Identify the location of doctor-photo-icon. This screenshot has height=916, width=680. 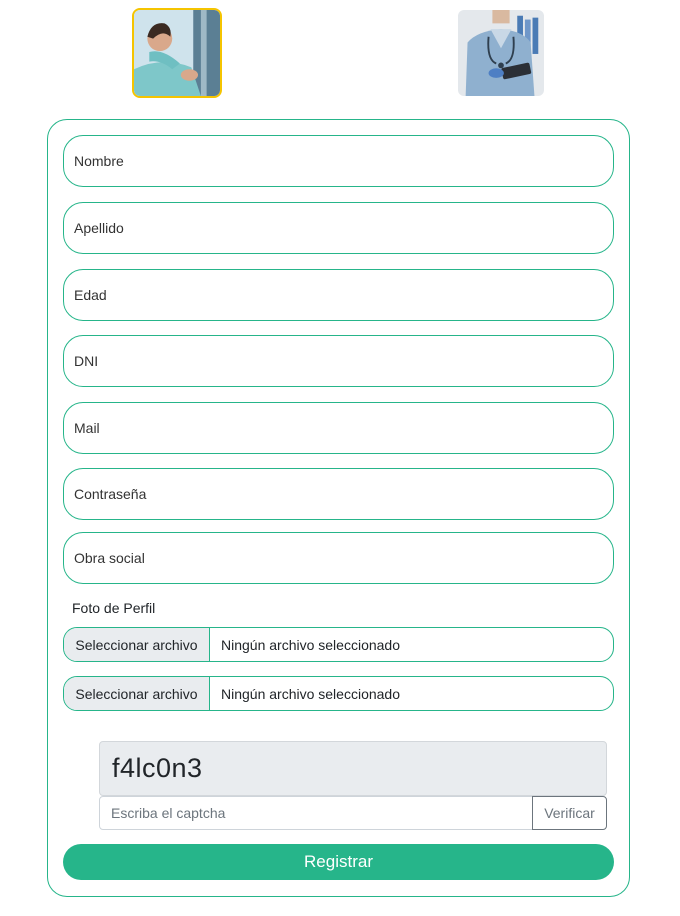
(501, 53).